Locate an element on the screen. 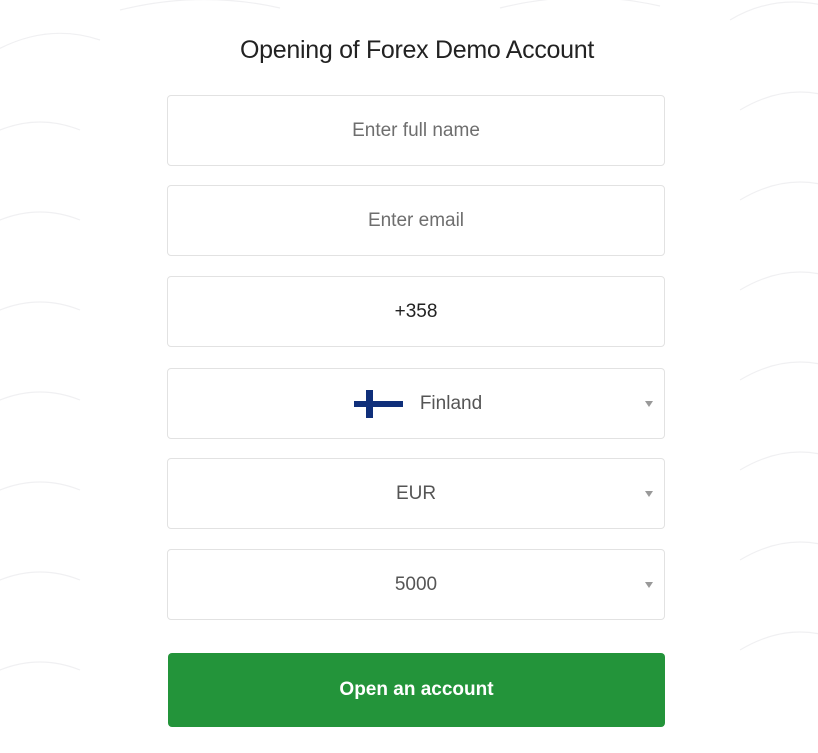 The height and width of the screenshot is (753, 818). phone-field is located at coordinates (416, 311).